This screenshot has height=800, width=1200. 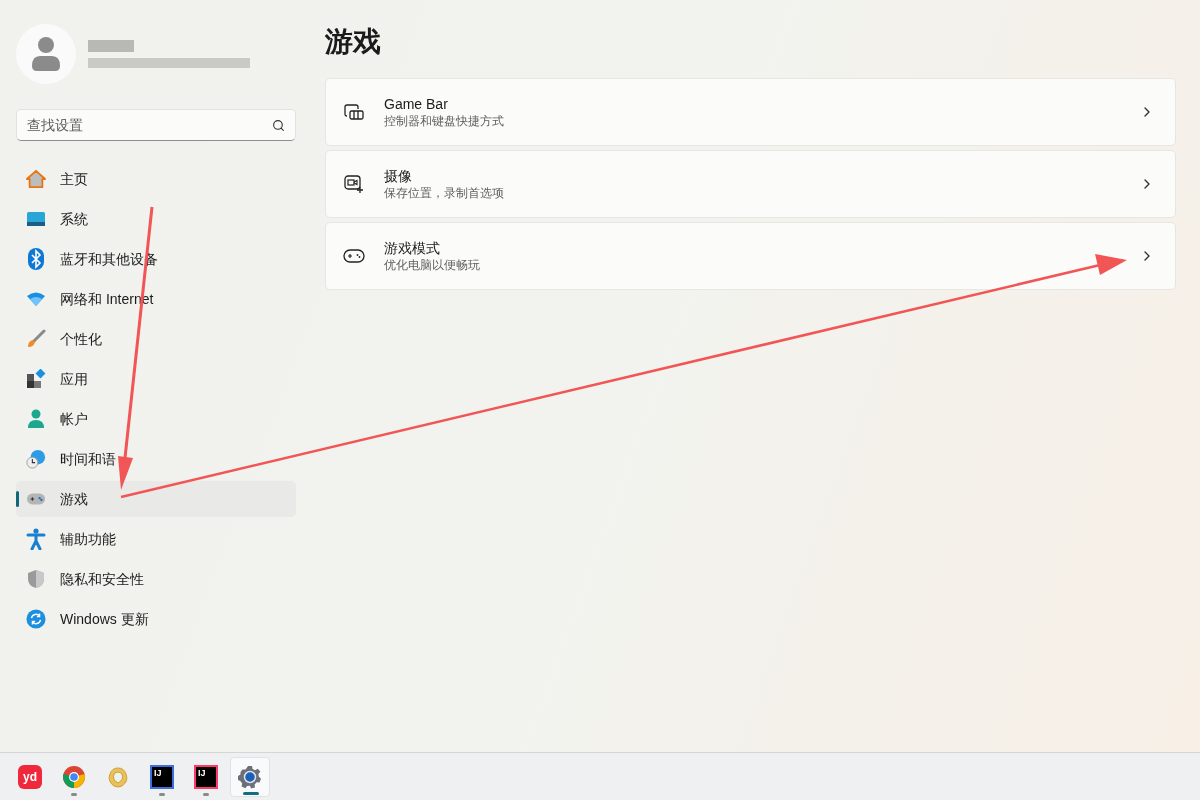 I want to click on home-icon, so click(x=36, y=179).